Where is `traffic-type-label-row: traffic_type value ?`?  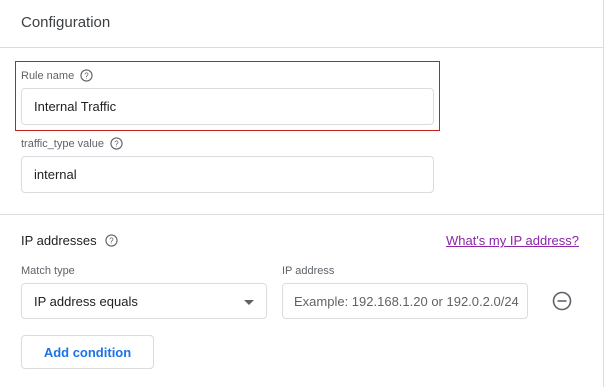 traffic-type-label-row: traffic_type value ? is located at coordinates (72, 143).